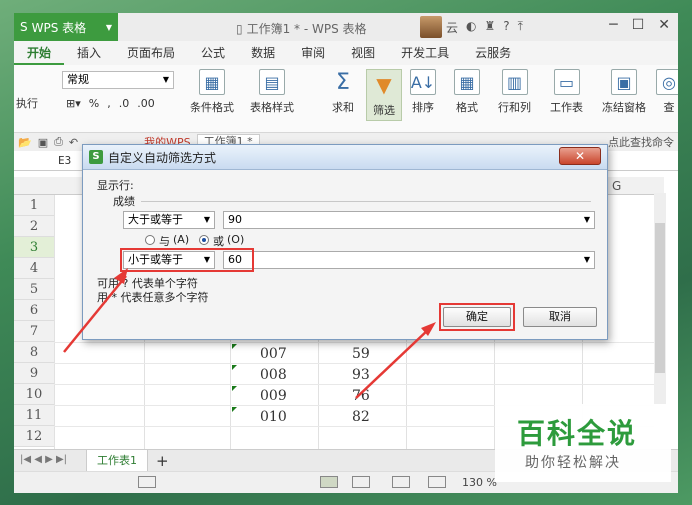 The image size is (692, 505). What do you see at coordinates (121, 276) in the screenshot?
I see `arrowhead-icon` at bounding box center [121, 276].